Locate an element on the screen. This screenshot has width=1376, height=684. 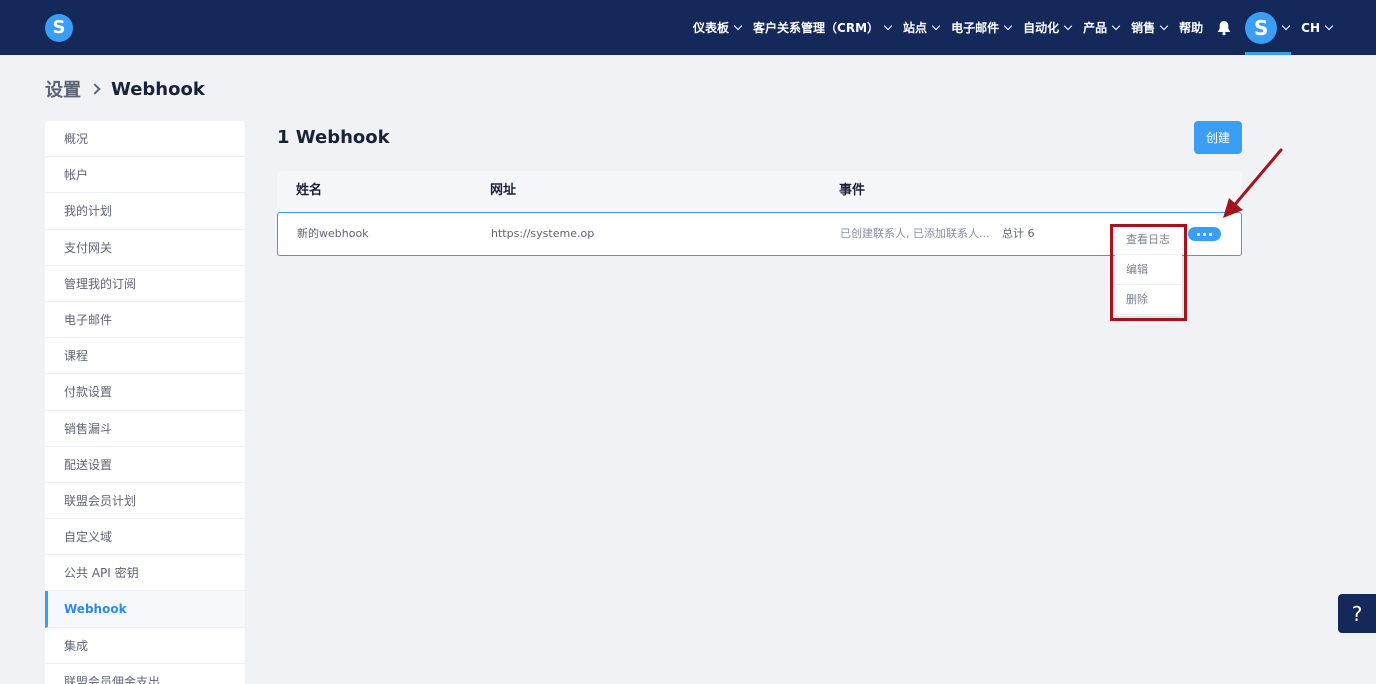
row-actions-menu: 查看日志 编辑 删除 is located at coordinates (1148, 270).